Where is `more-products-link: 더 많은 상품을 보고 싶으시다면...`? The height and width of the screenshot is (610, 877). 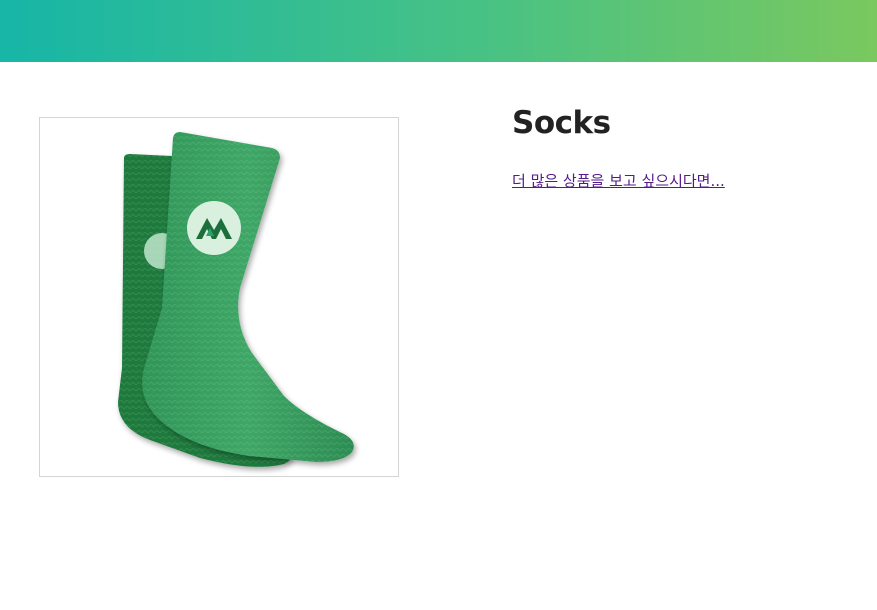 more-products-link: 더 많은 상품을 보고 싶으시다면... is located at coordinates (618, 180).